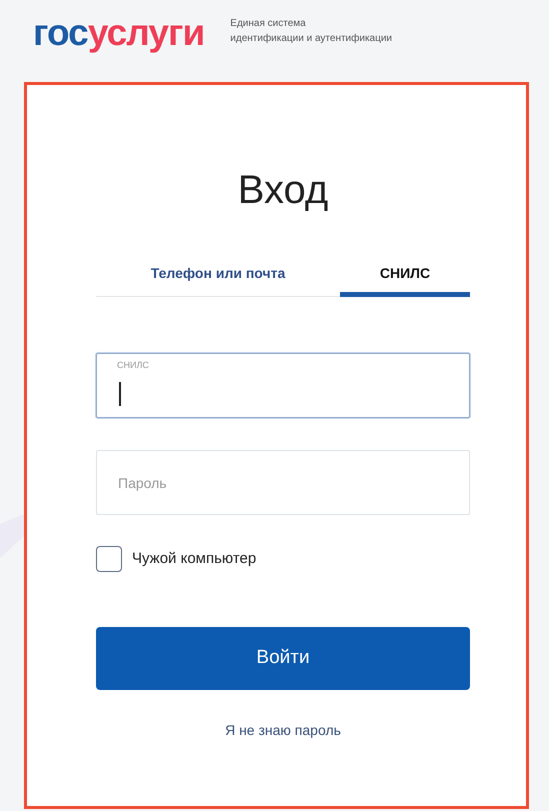 The image size is (549, 811). I want to click on pointer-arrow, so click(12, 536).